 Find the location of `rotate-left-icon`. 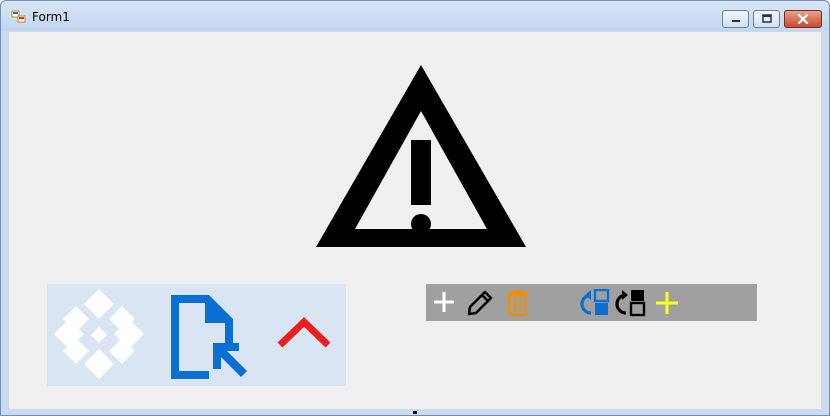

rotate-left-icon is located at coordinates (593, 303).